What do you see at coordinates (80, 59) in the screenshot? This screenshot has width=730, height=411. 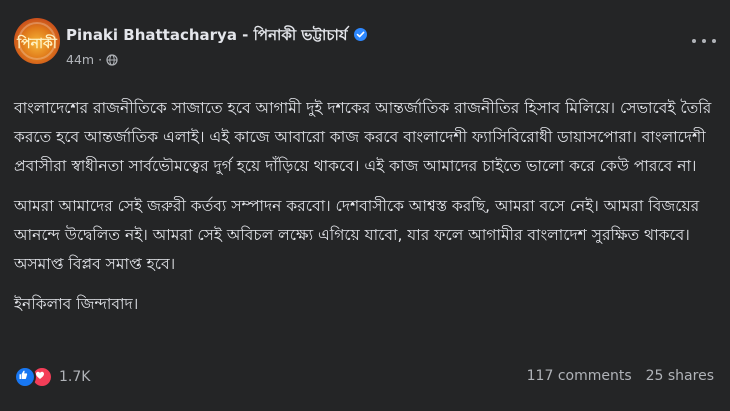 I see `post-timestamp: 44m` at bounding box center [80, 59].